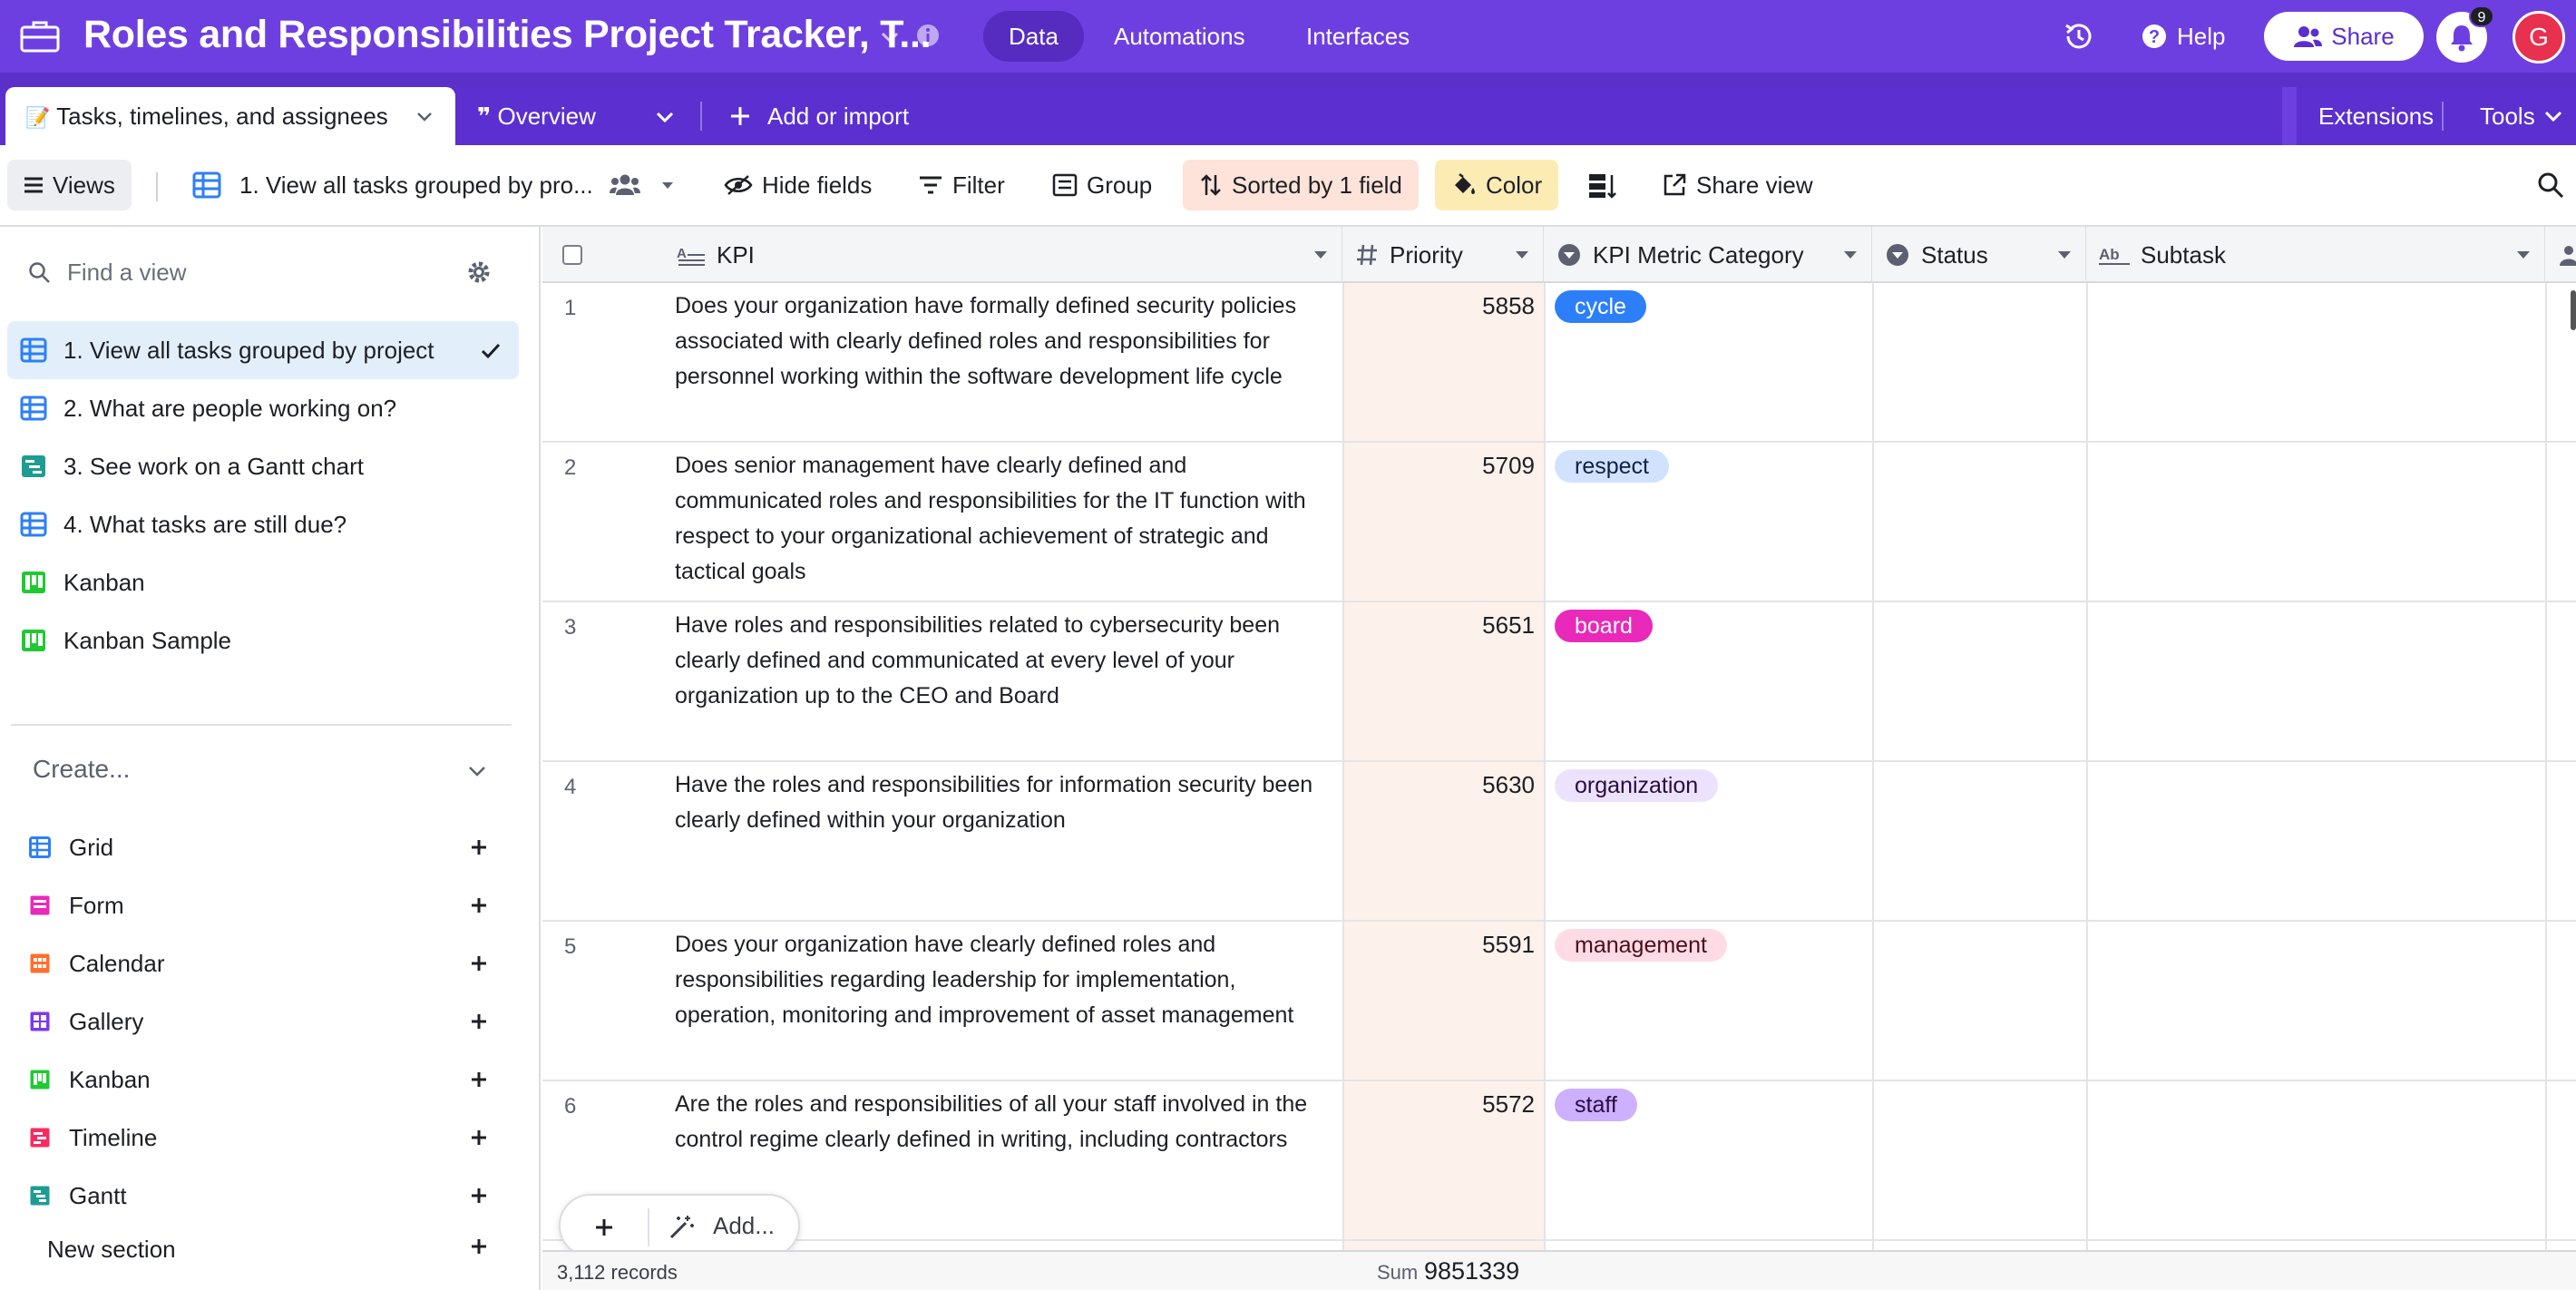  Describe the element at coordinates (1102, 185) in the screenshot. I see `group-button: Group` at that location.